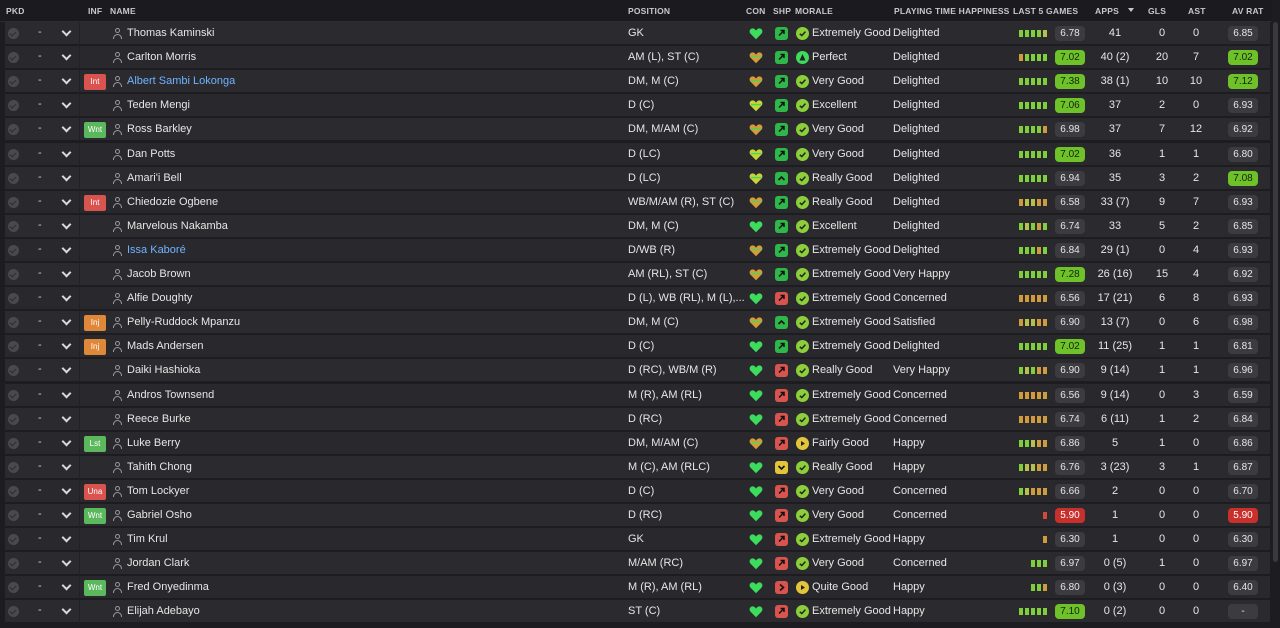  Describe the element at coordinates (154, 178) in the screenshot. I see `player-name: Amari'i Bell` at that location.